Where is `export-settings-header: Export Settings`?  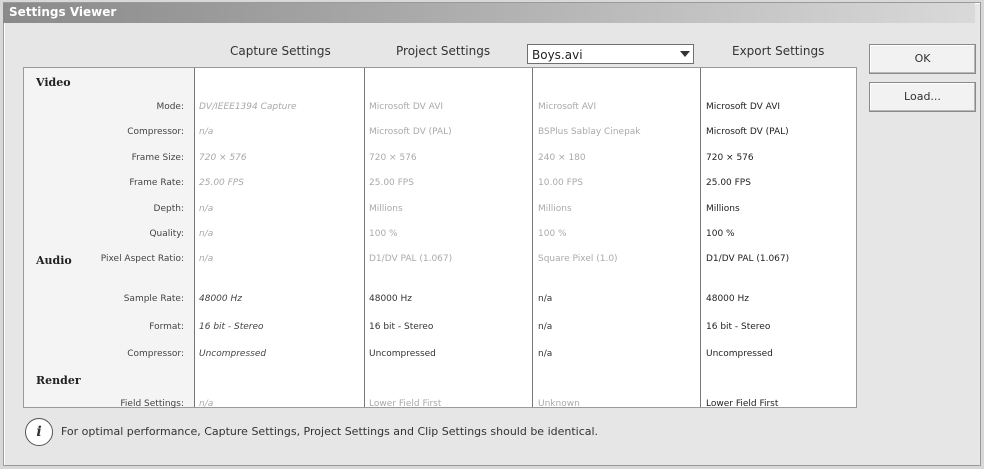
export-settings-header: Export Settings is located at coordinates (778, 51).